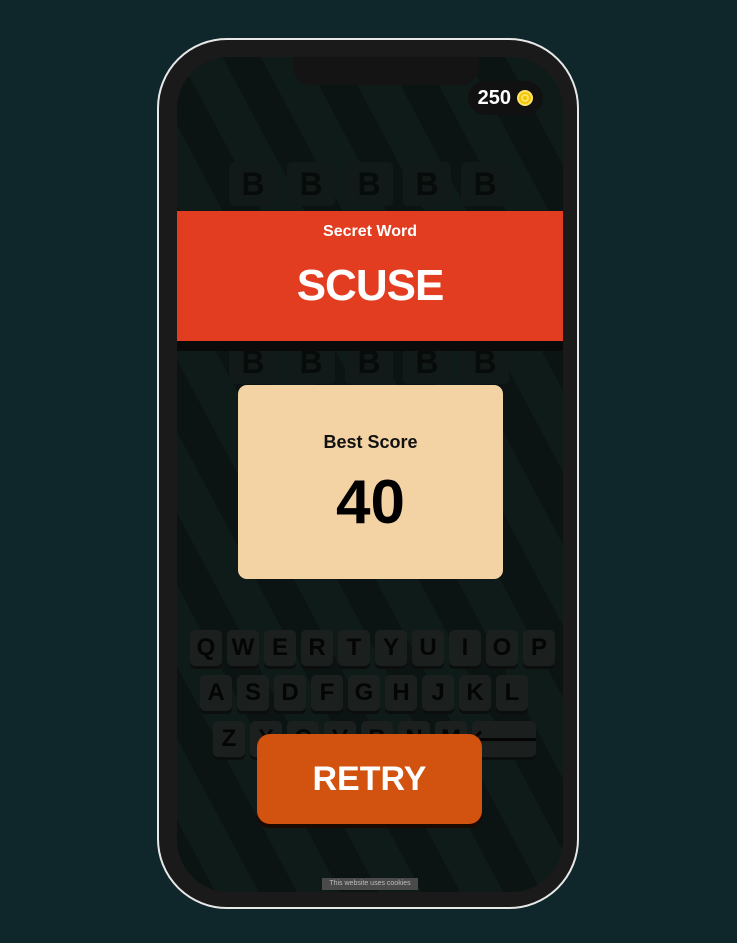 The width and height of the screenshot is (737, 943). What do you see at coordinates (206, 648) in the screenshot?
I see `key: Q` at bounding box center [206, 648].